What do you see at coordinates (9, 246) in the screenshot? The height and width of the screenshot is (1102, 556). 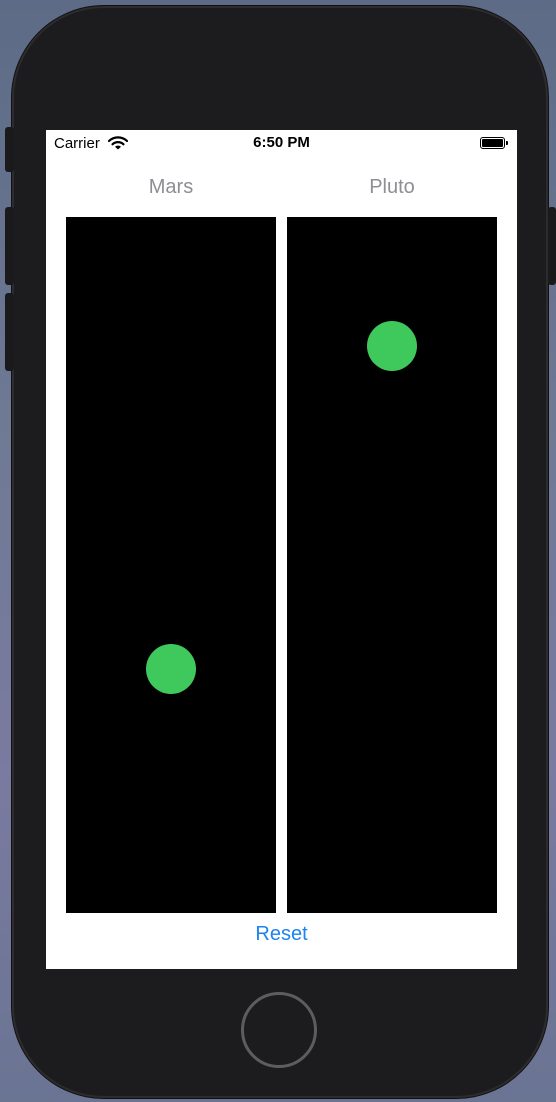 I see `volume-up-button` at bounding box center [9, 246].